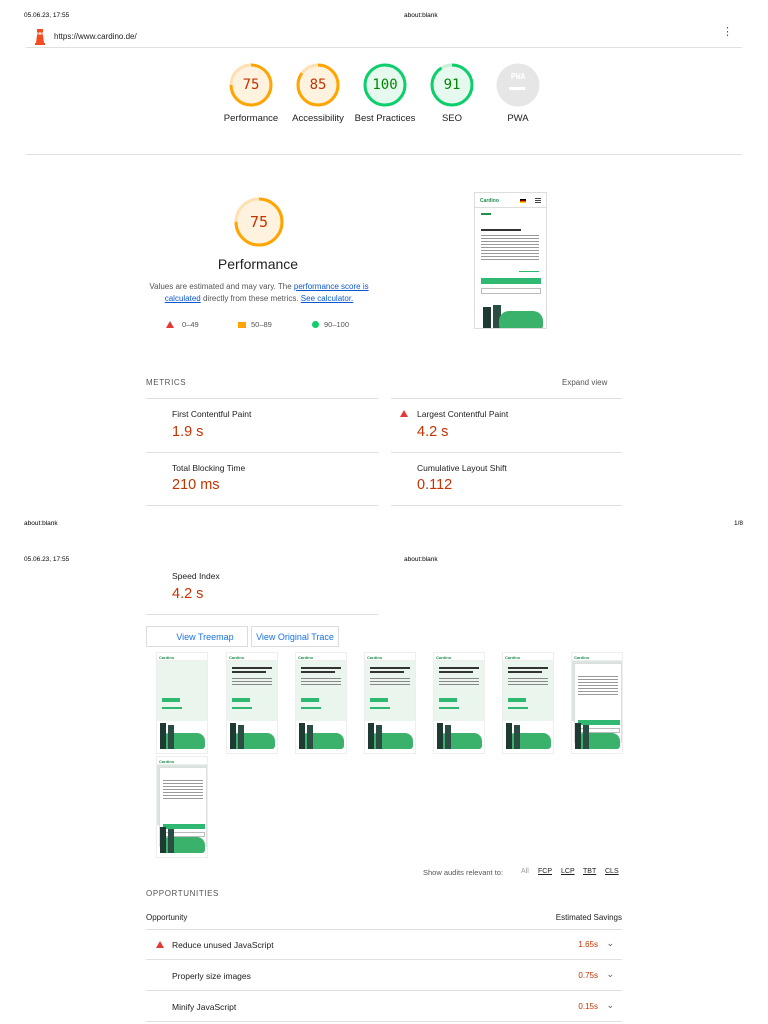 The height and width of the screenshot is (1024, 768). What do you see at coordinates (223, 945) in the screenshot?
I see `opportunity-label: Reduce unused JavaScript` at bounding box center [223, 945].